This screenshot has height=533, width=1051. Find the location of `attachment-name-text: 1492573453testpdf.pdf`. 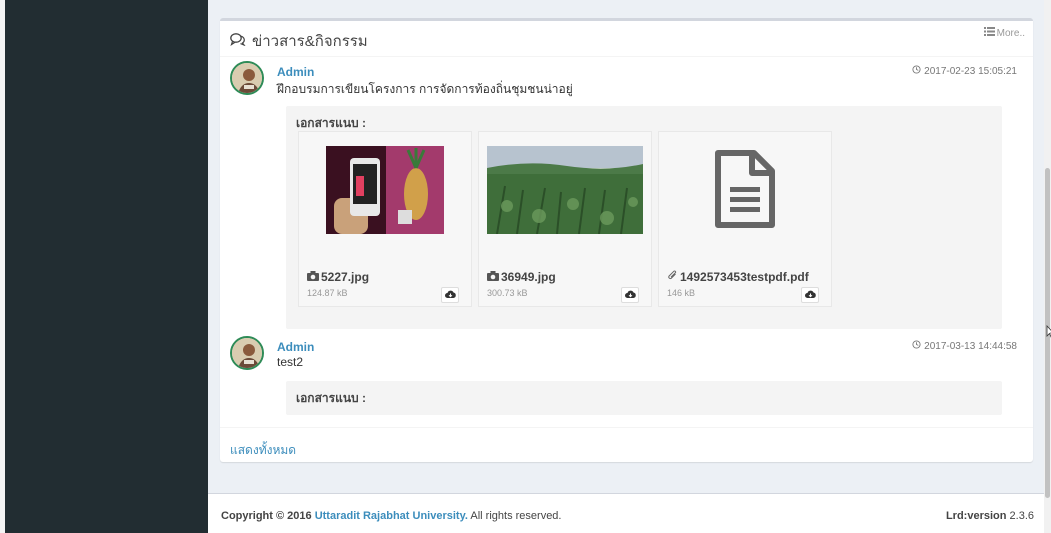

attachment-name-text: 1492573453testpdf.pdf is located at coordinates (744, 277).